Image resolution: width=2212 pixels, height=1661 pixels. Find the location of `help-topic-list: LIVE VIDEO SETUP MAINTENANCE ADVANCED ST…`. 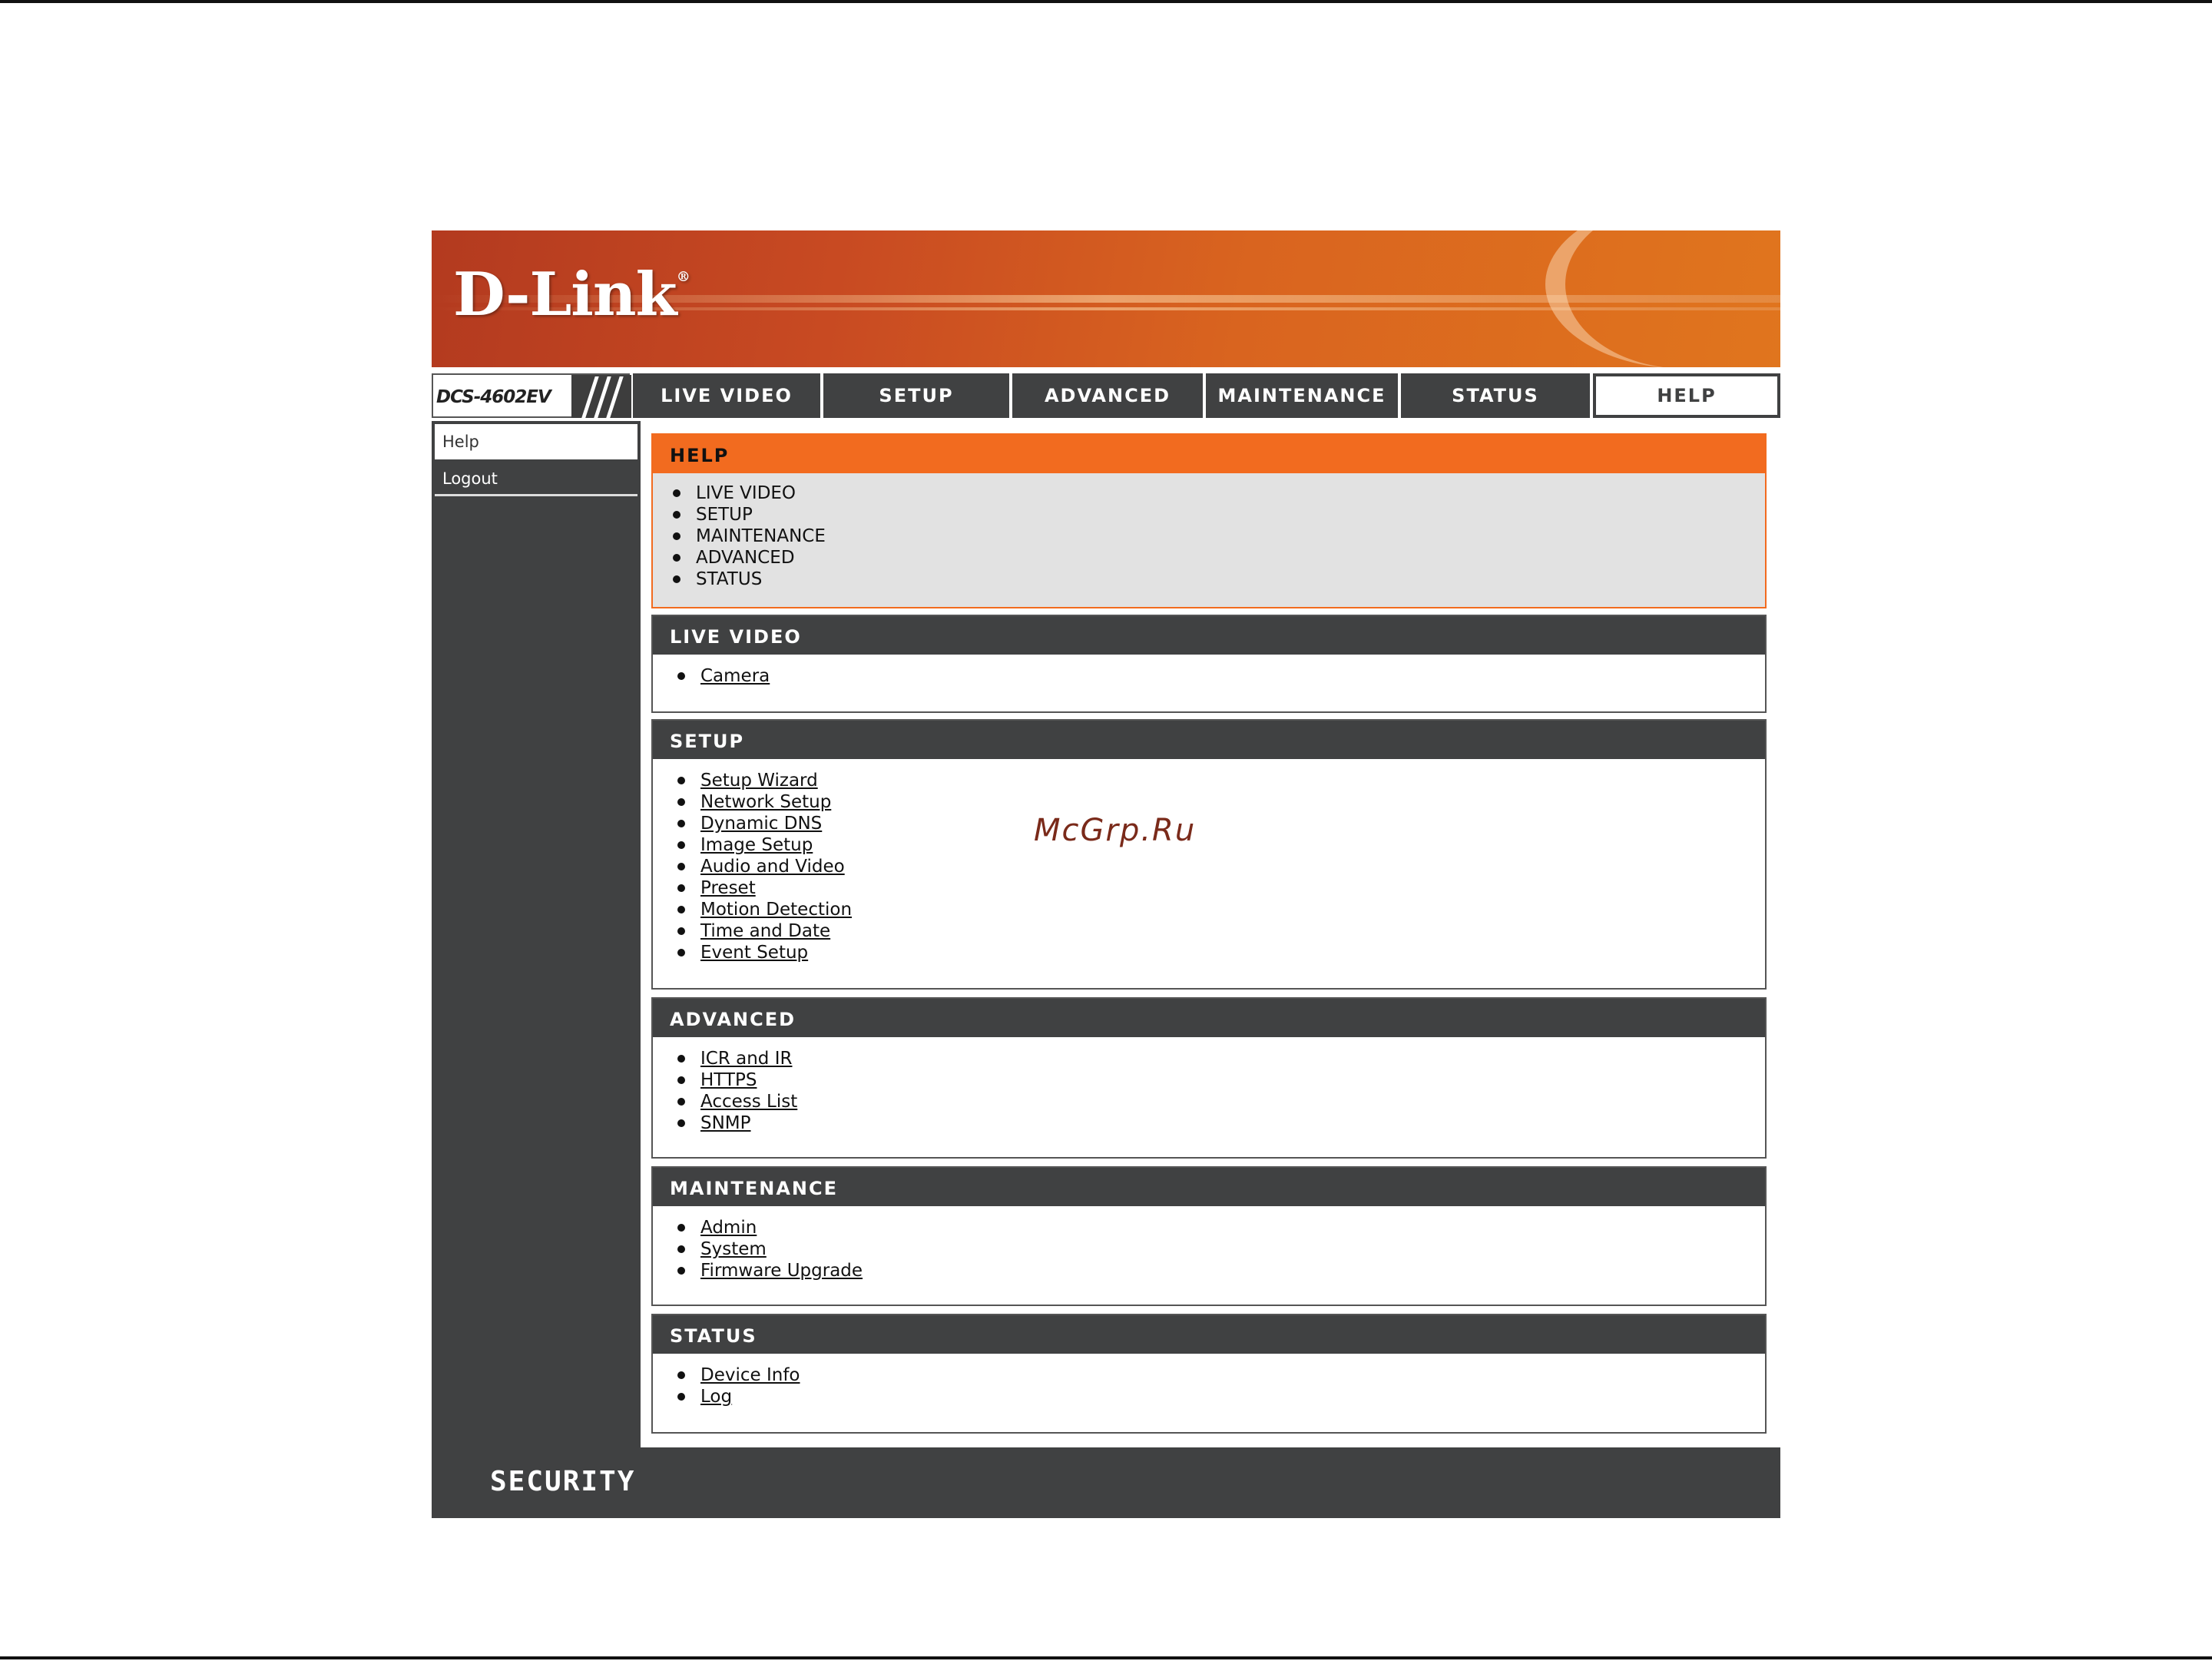

help-topic-list: LIVE VIDEO SETUP MAINTENANCE ADVANCED ST… is located at coordinates (1209, 531).